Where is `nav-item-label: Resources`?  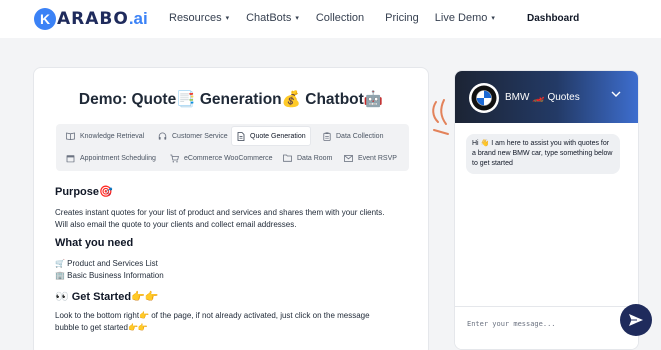
nav-item-label: Resources is located at coordinates (195, 18).